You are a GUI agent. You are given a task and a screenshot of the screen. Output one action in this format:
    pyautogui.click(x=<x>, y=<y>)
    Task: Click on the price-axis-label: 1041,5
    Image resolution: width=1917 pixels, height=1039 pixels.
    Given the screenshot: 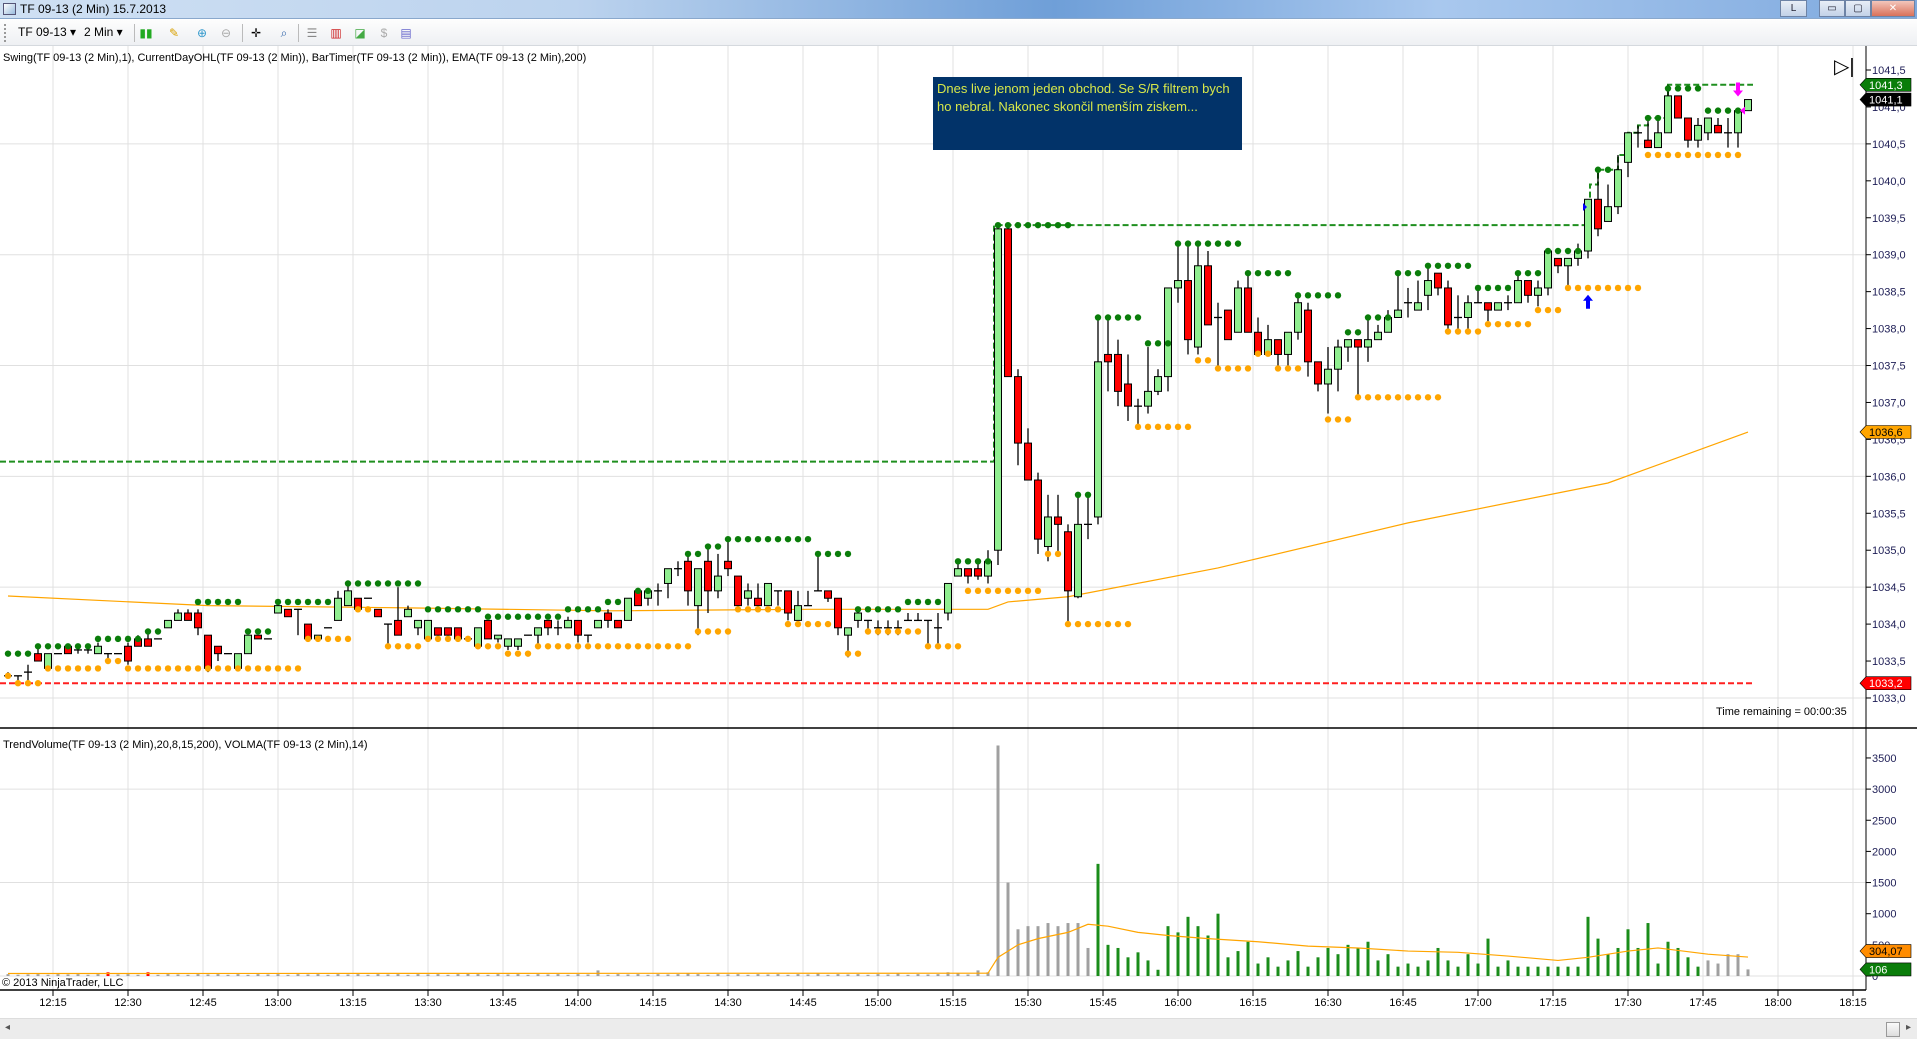 What is the action you would take?
    pyautogui.click(x=1889, y=71)
    